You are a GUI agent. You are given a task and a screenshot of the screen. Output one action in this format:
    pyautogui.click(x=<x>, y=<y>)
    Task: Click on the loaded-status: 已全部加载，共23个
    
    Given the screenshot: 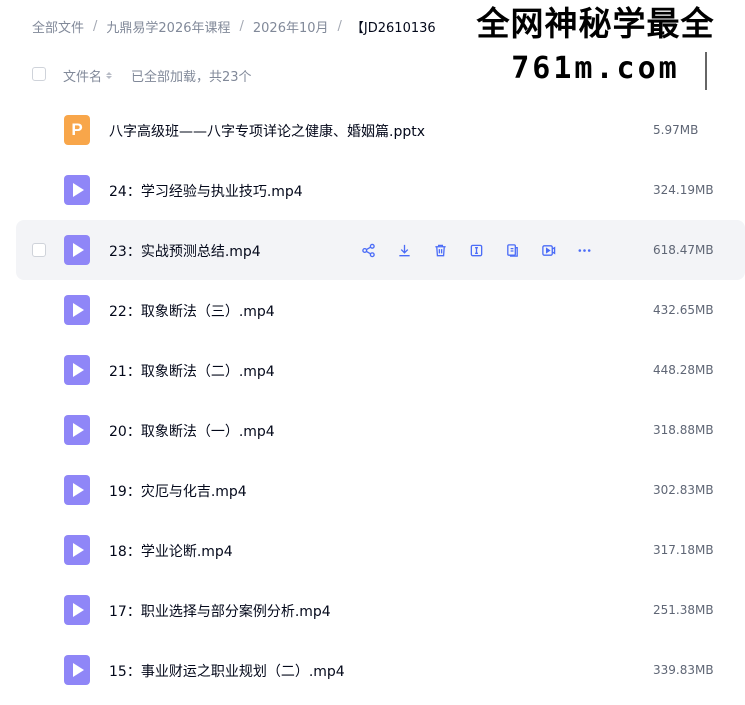 What is the action you would take?
    pyautogui.click(x=191, y=77)
    